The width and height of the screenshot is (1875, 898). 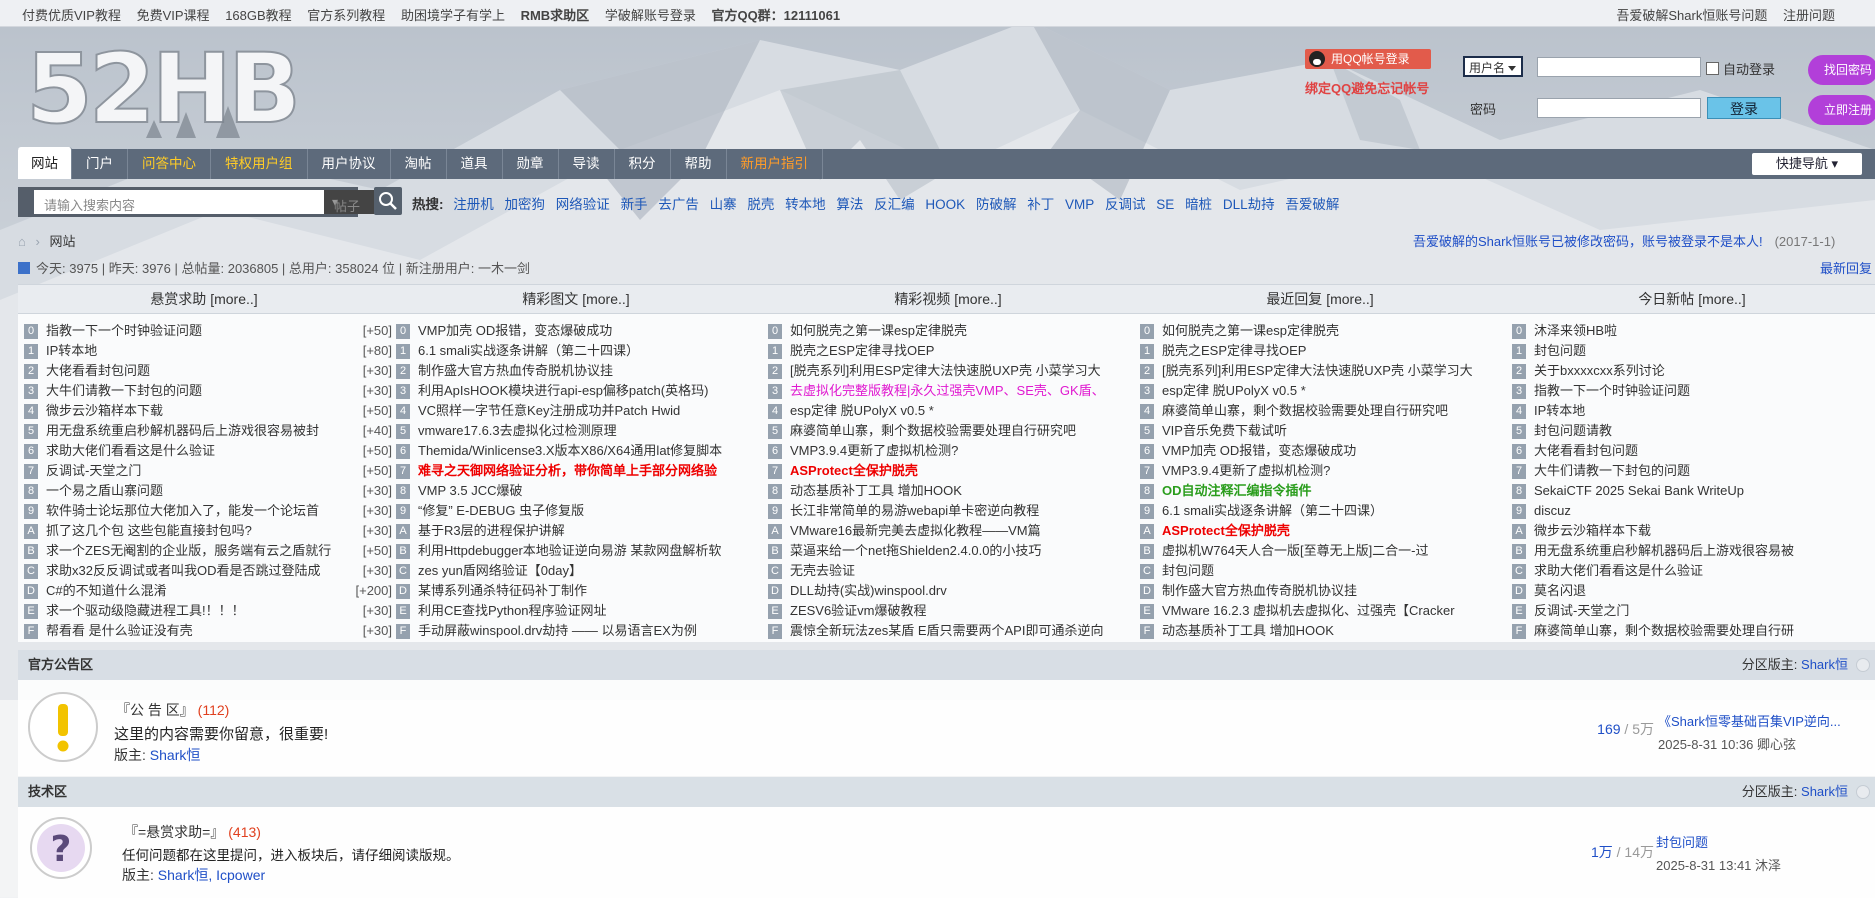 What do you see at coordinates (1040, 204) in the screenshot?
I see `hot-word: 补丁` at bounding box center [1040, 204].